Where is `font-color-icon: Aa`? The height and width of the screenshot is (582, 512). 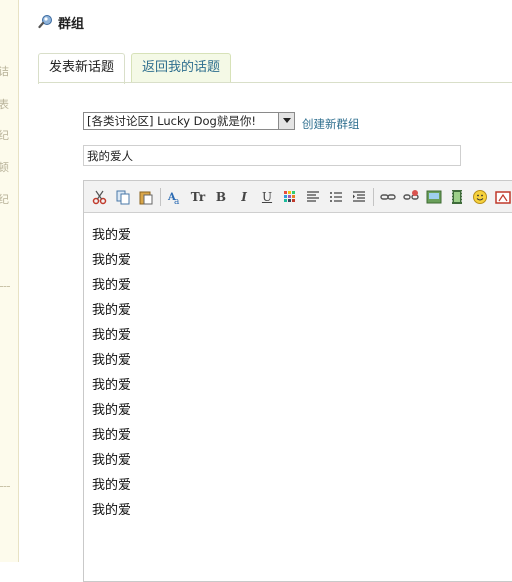 font-color-icon: Aa is located at coordinates (175, 197).